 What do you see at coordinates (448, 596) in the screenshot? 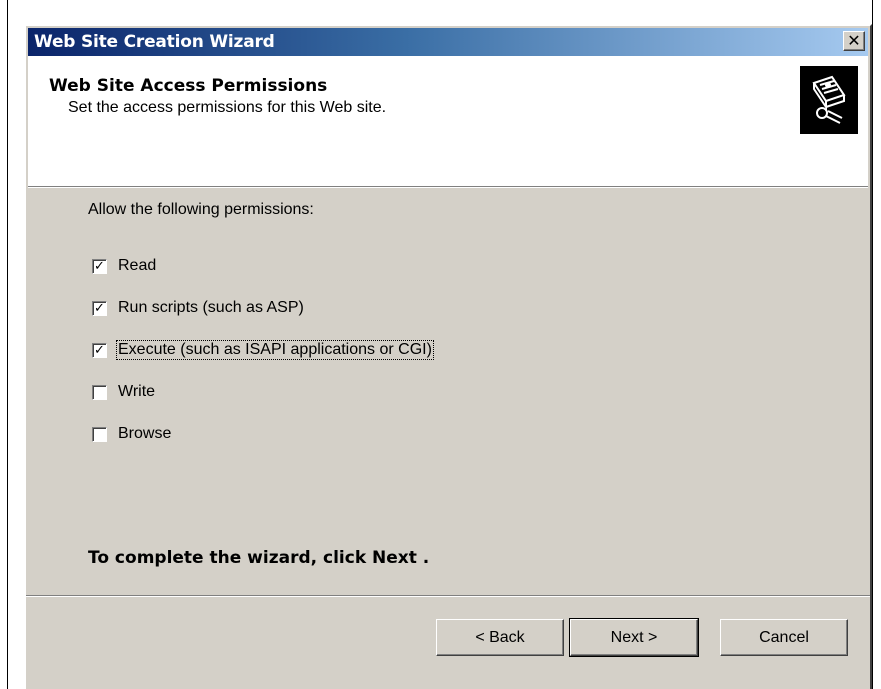
I see `button-separator` at bounding box center [448, 596].